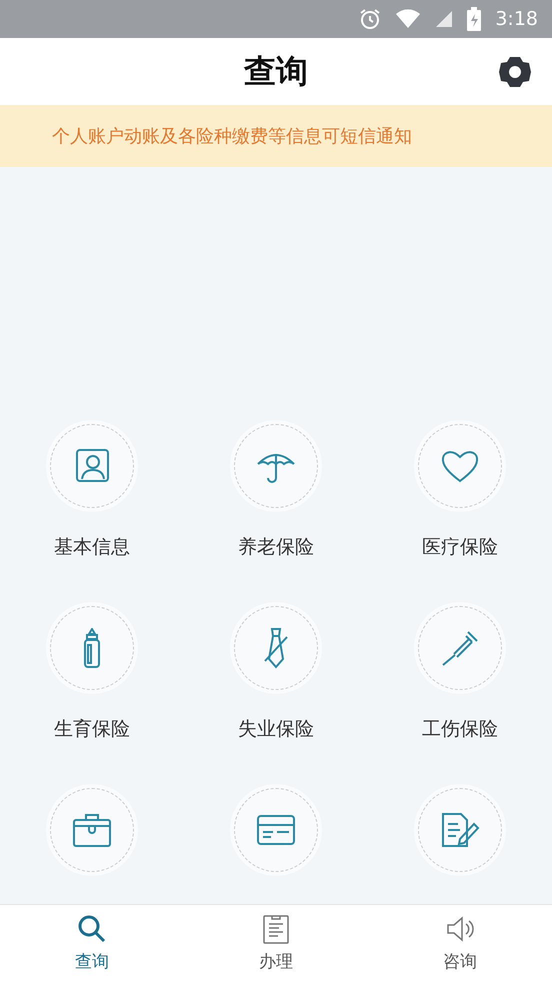 This screenshot has height=981, width=552. I want to click on wifi-icon, so click(408, 19).